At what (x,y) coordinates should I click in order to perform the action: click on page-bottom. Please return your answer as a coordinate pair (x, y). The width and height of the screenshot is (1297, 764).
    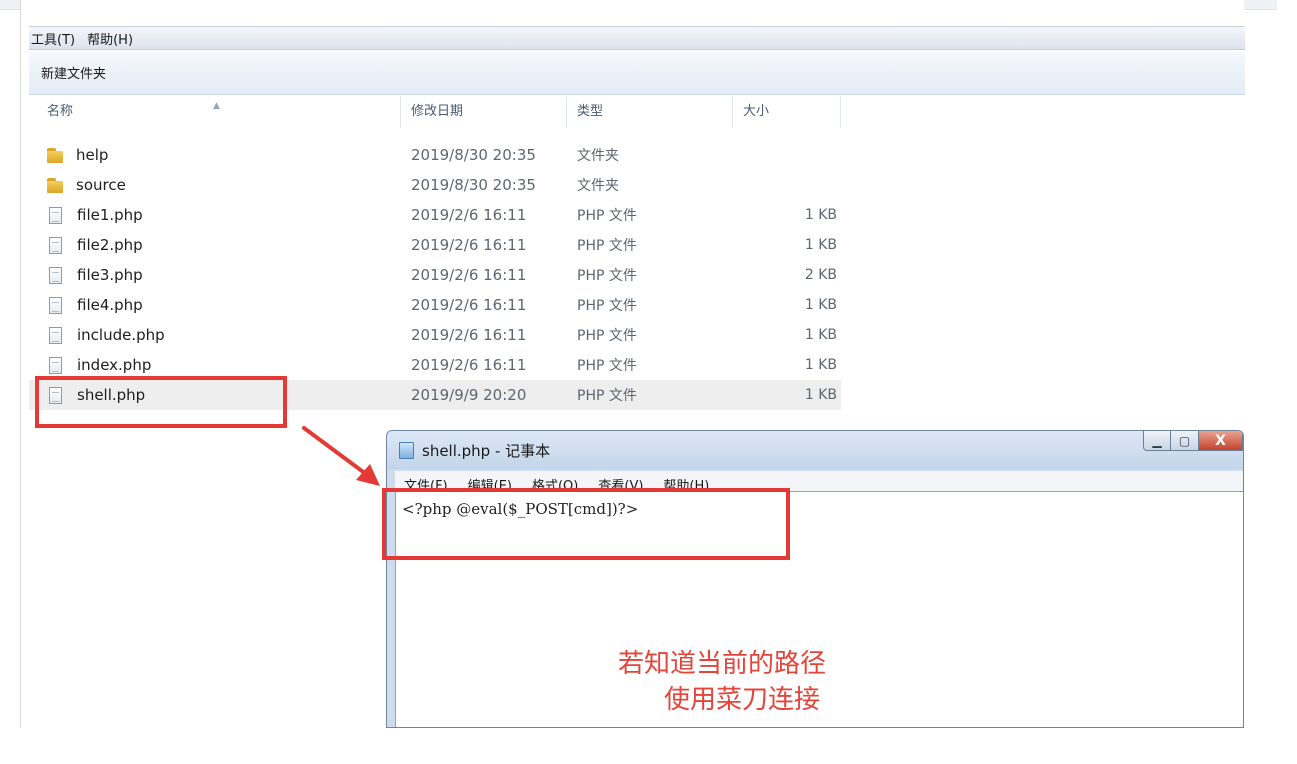
    Looking at the image, I should click on (648, 746).